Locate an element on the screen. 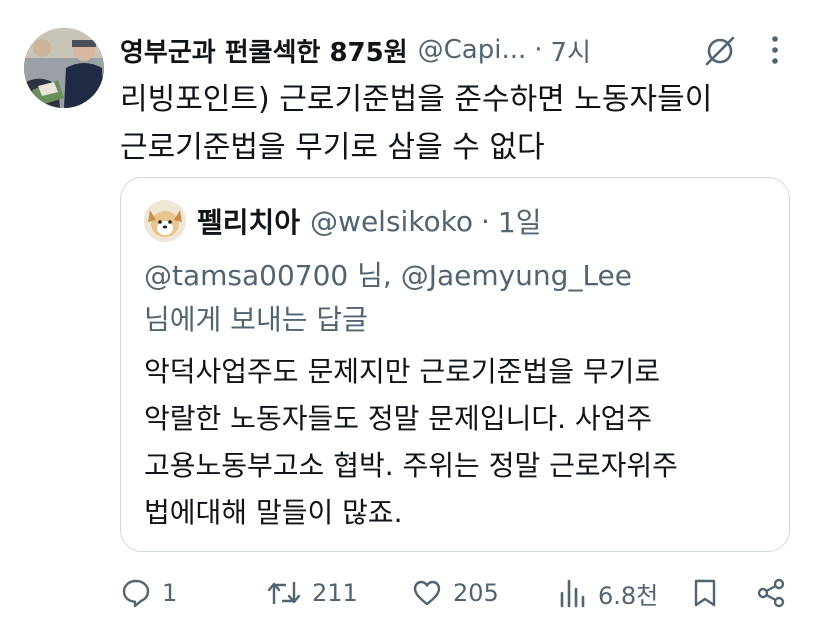  action-bar: 1 211 205 6.8천 is located at coordinates (408, 593).